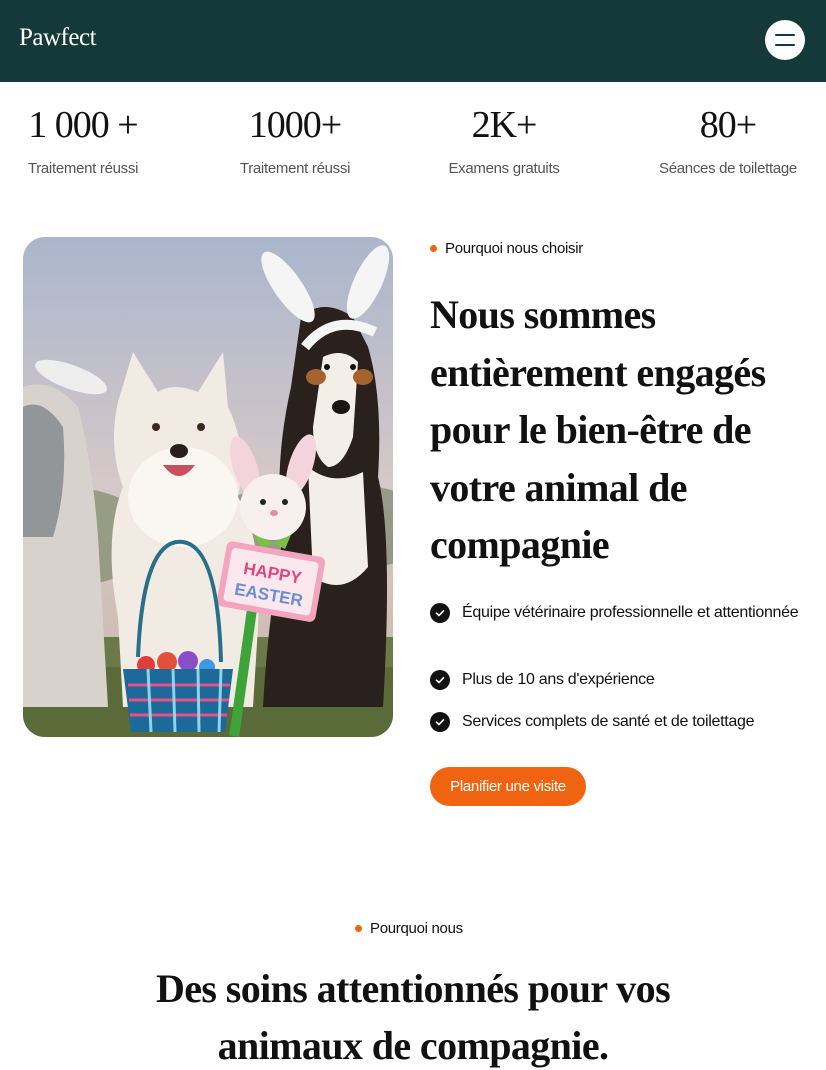  I want to click on feature-item: Plus de 10 ans d'expérience, so click(620, 679).